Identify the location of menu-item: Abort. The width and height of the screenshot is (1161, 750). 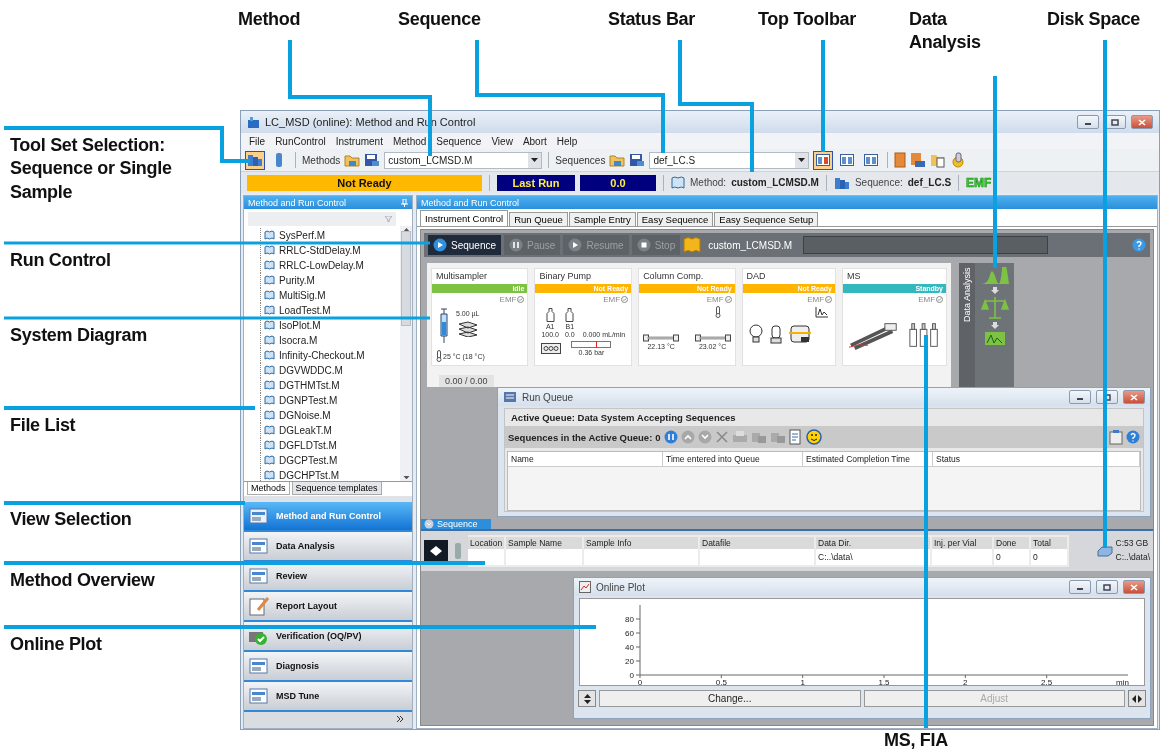
(534, 141).